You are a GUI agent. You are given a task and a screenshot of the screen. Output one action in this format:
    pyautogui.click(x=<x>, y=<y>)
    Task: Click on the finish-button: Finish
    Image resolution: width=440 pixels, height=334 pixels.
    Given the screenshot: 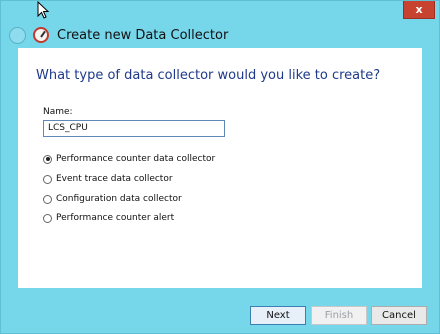 What is the action you would take?
    pyautogui.click(x=339, y=315)
    